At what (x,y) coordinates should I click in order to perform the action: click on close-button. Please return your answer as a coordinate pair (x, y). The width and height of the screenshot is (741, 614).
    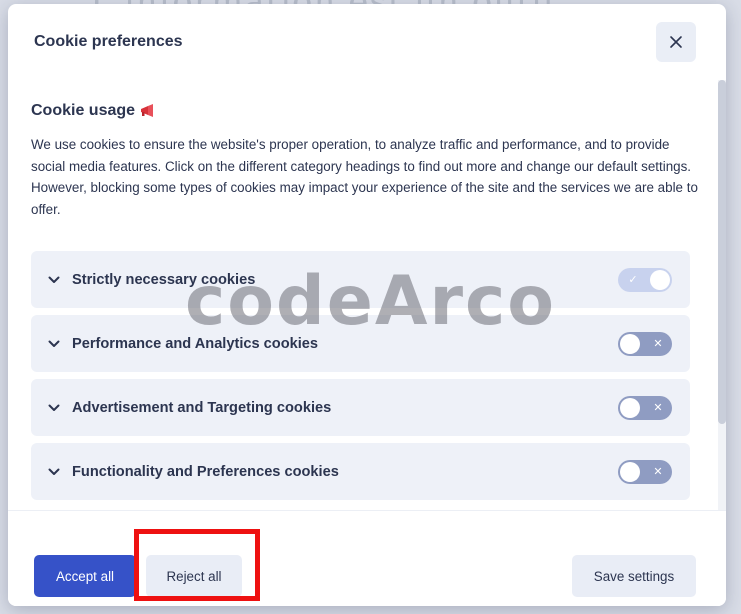
    Looking at the image, I should click on (676, 42).